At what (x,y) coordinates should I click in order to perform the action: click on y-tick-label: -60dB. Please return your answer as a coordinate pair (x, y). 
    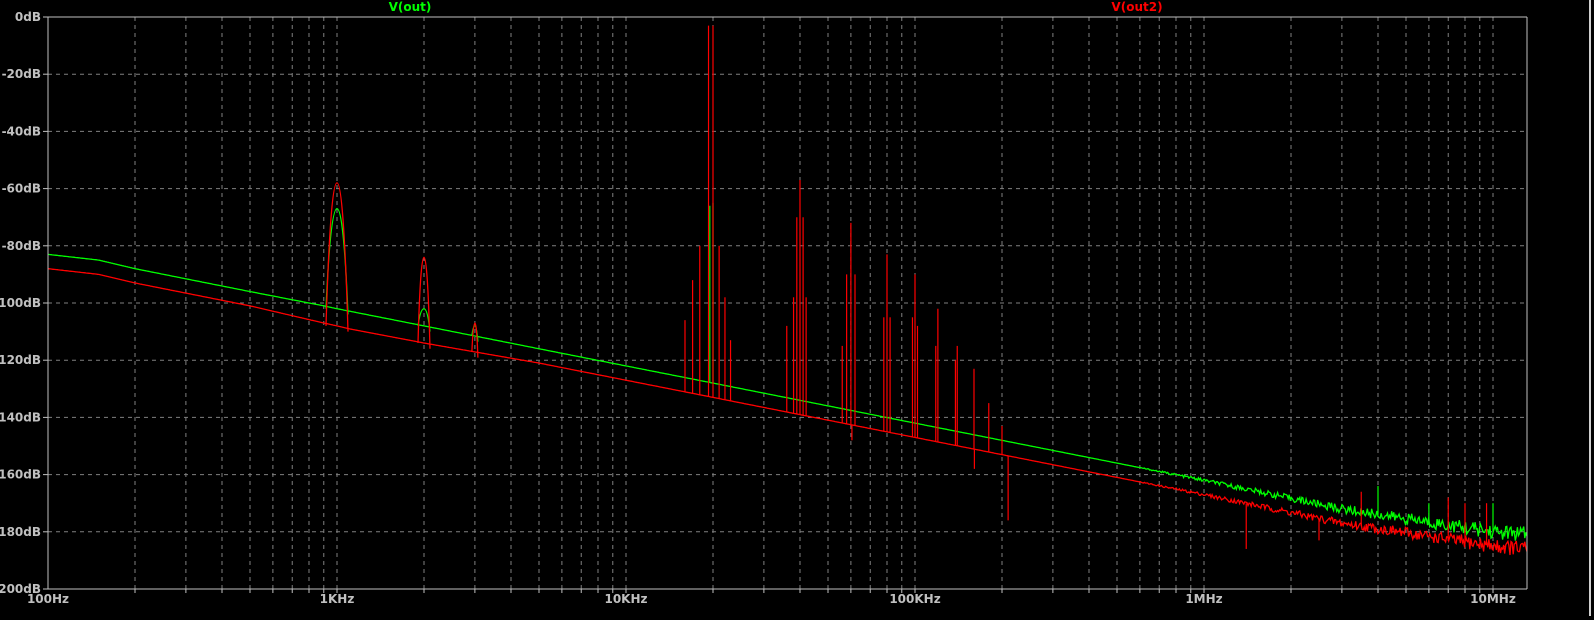
    Looking at the image, I should click on (21, 189).